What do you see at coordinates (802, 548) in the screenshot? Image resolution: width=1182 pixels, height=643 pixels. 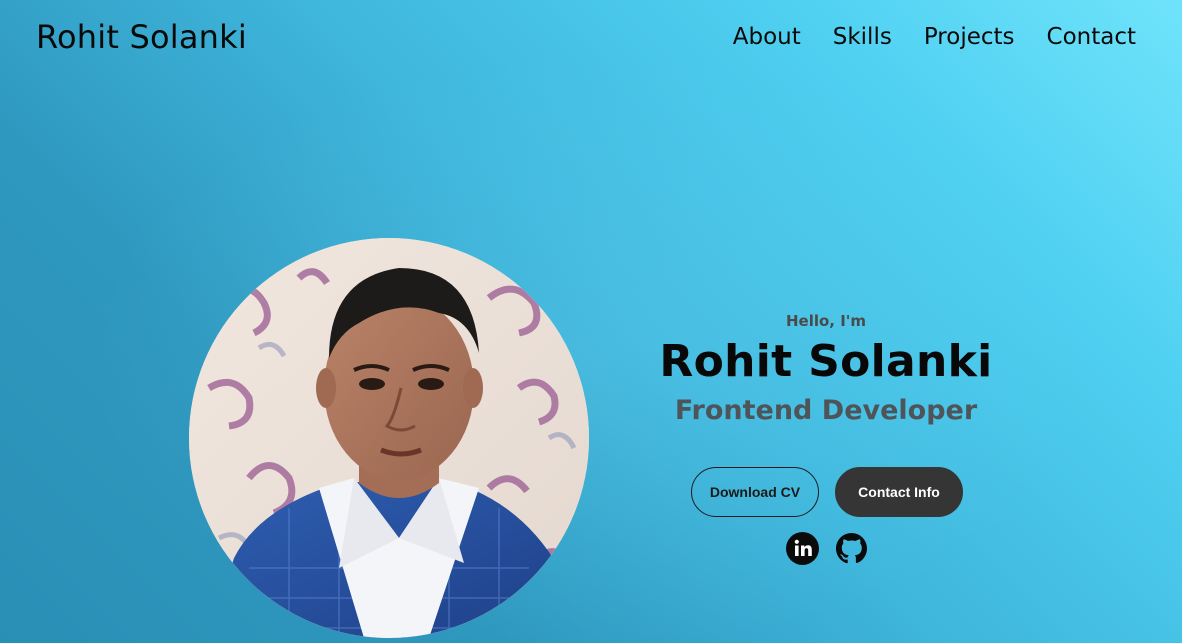 I see `linkedin-icon` at bounding box center [802, 548].